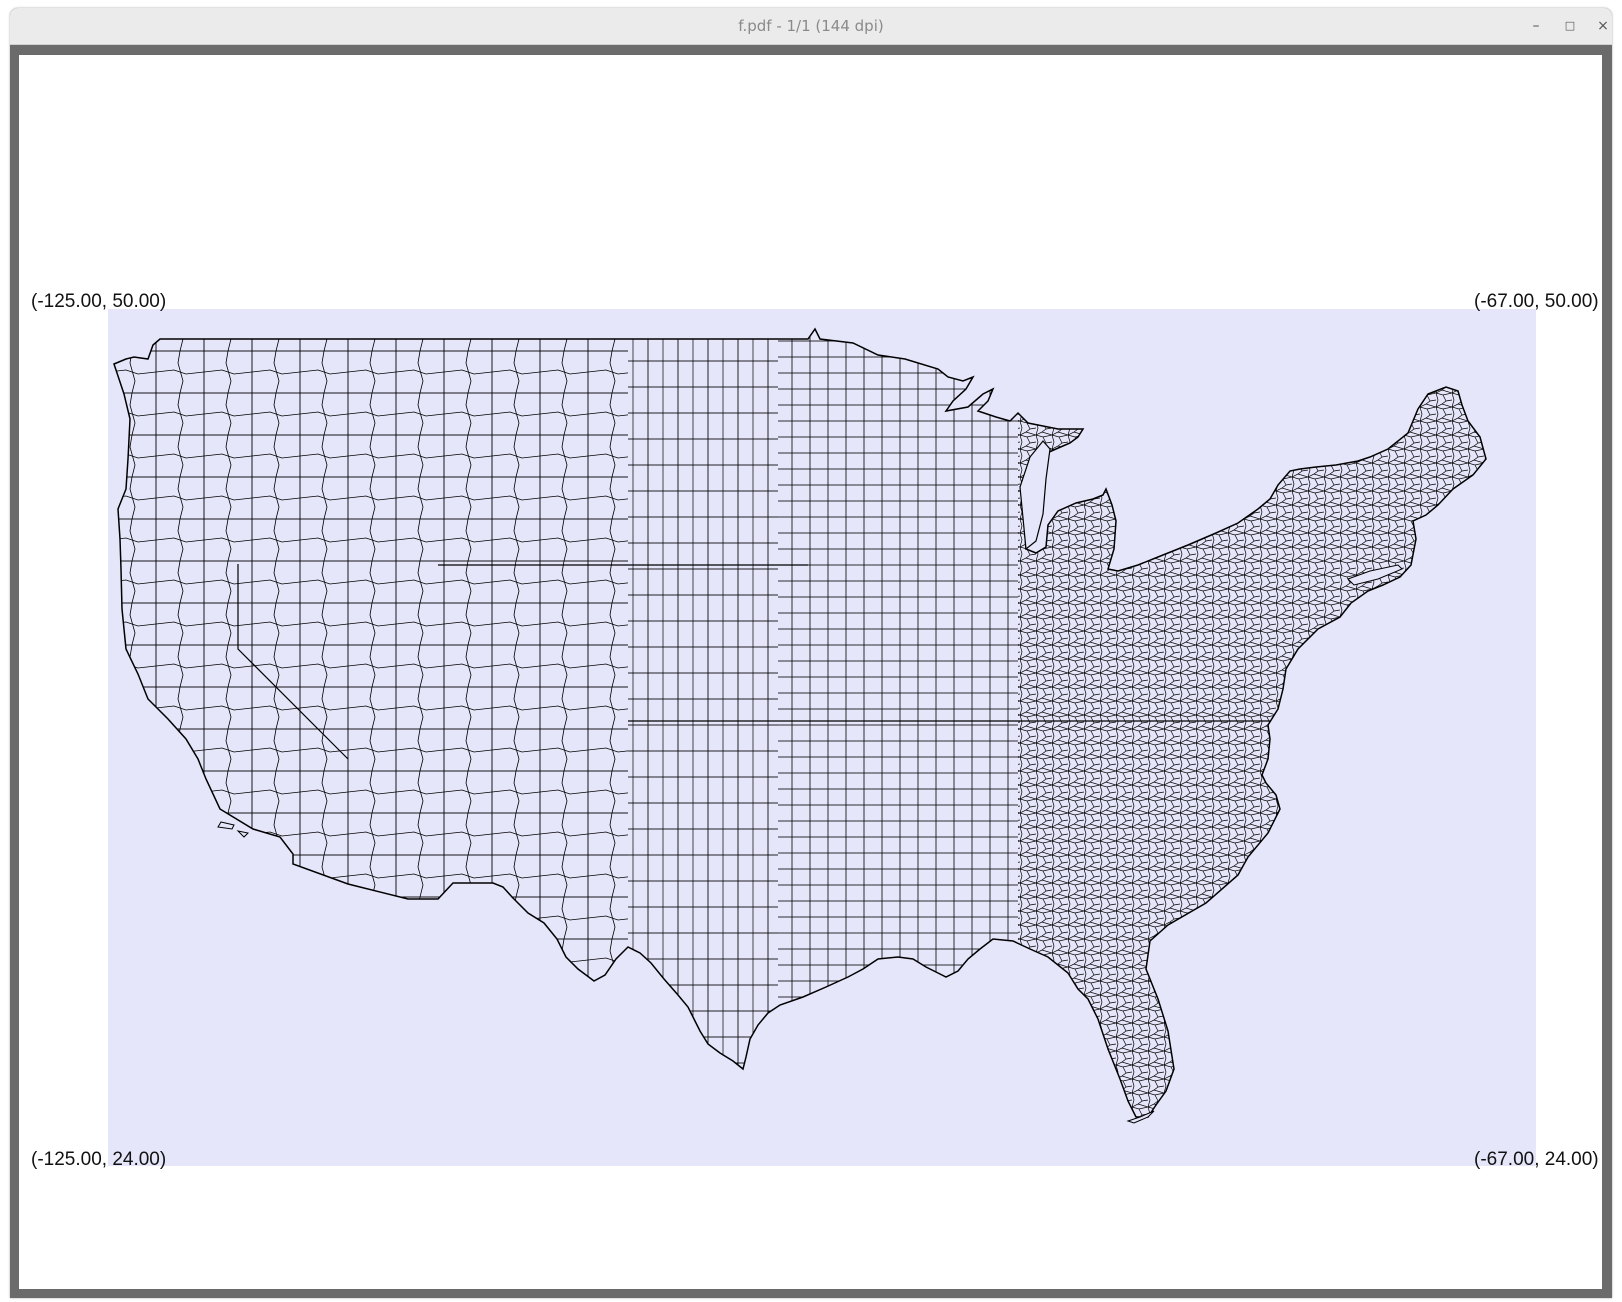 Image resolution: width=1622 pixels, height=1302 pixels. I want to click on close-button: ×, so click(1601, 26).